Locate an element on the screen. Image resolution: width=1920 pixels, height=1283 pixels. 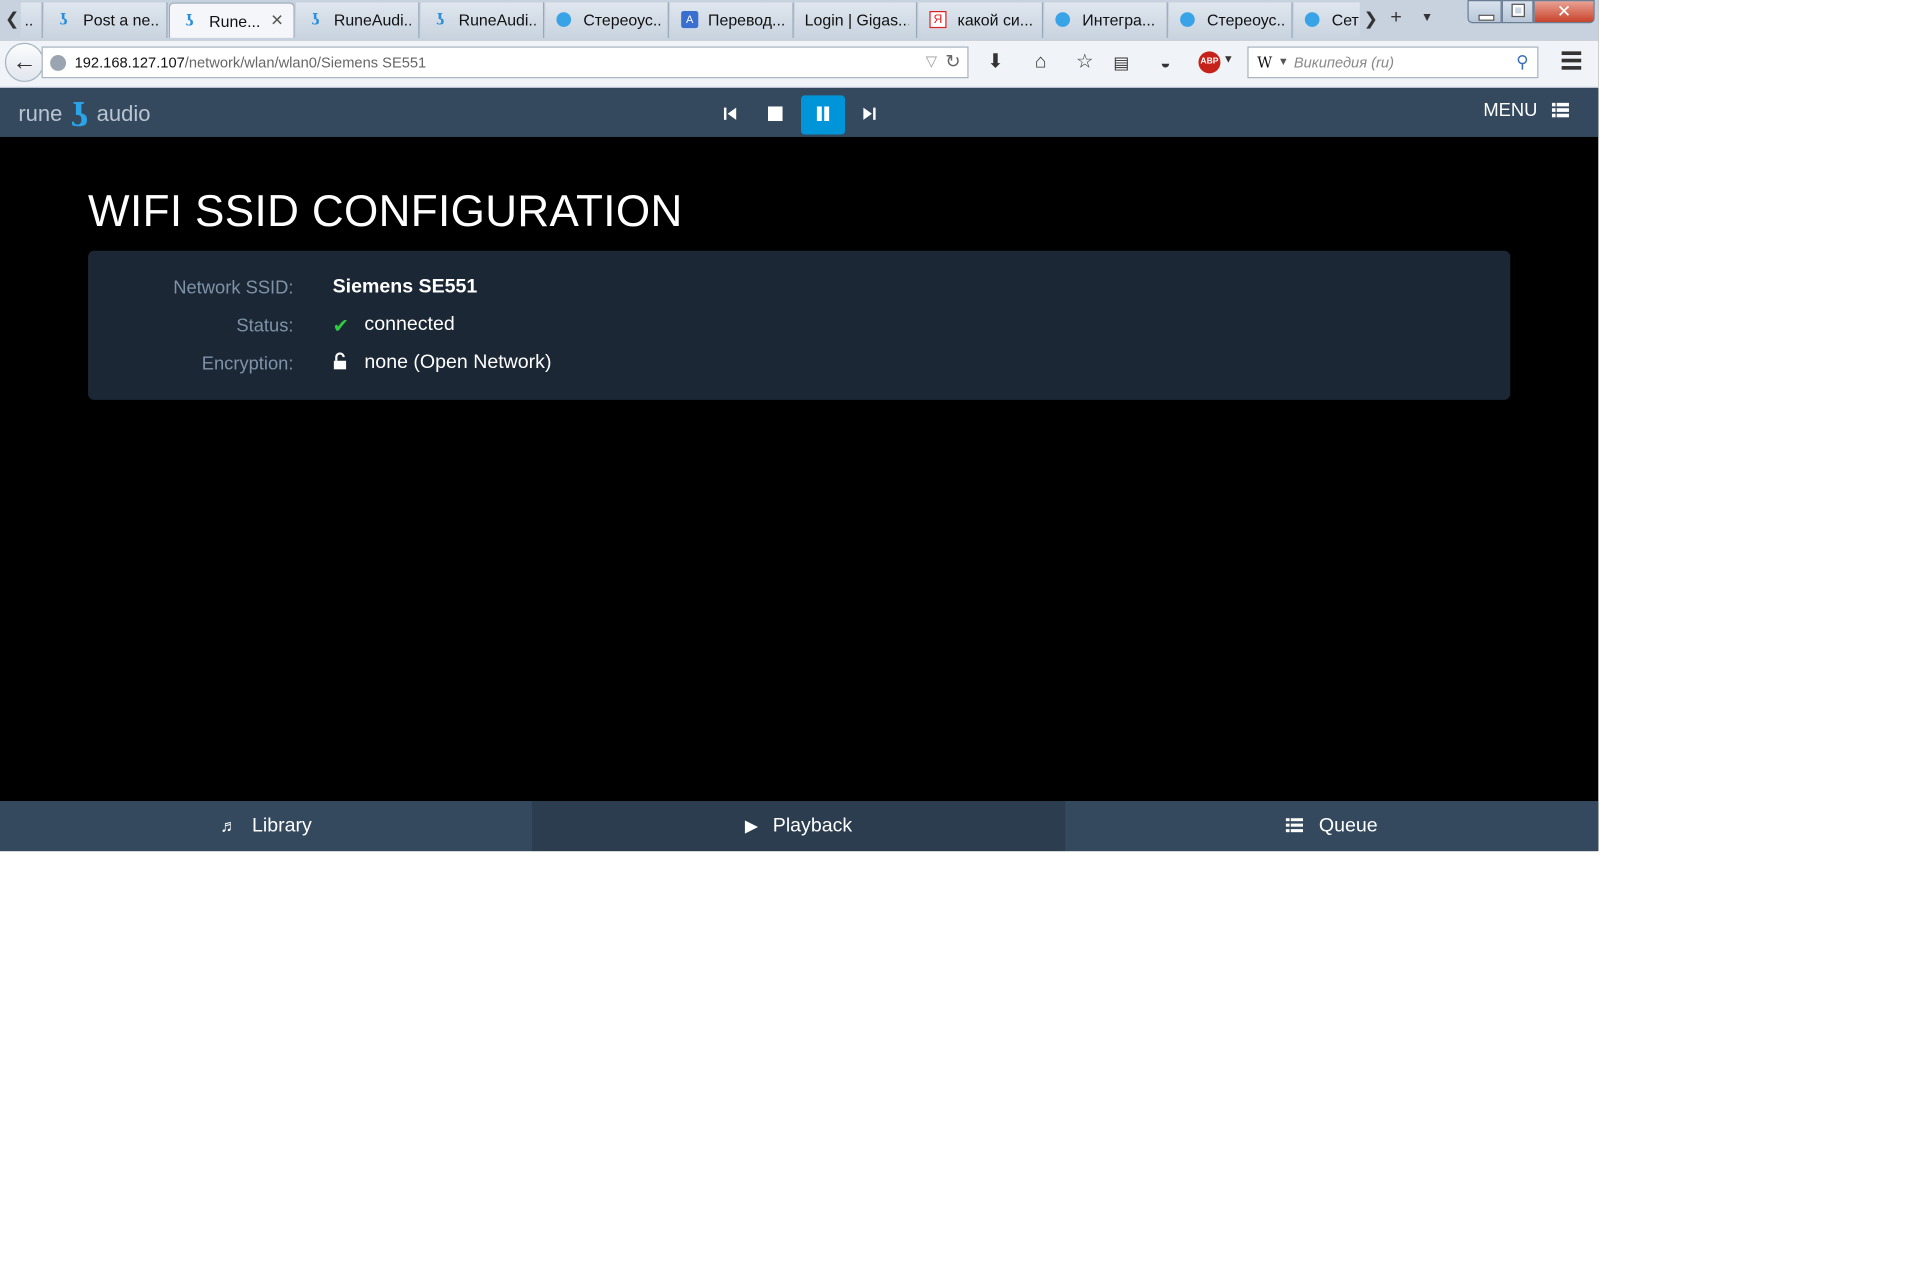
adblock-plus-icon: ABP is located at coordinates (1209, 62).